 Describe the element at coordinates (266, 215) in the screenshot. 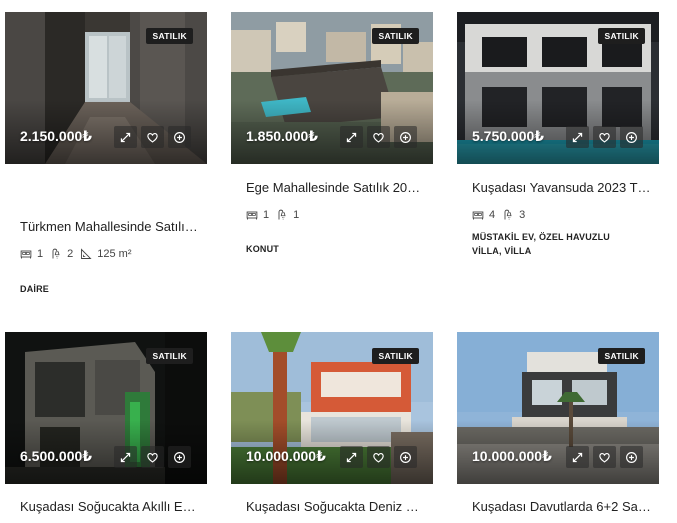

I see `bedrooms-count: 1` at that location.